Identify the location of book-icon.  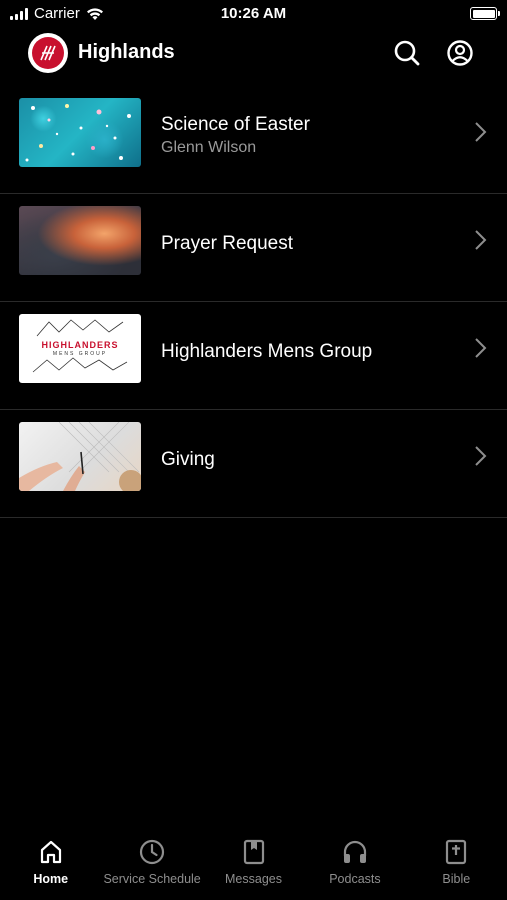
(253, 852).